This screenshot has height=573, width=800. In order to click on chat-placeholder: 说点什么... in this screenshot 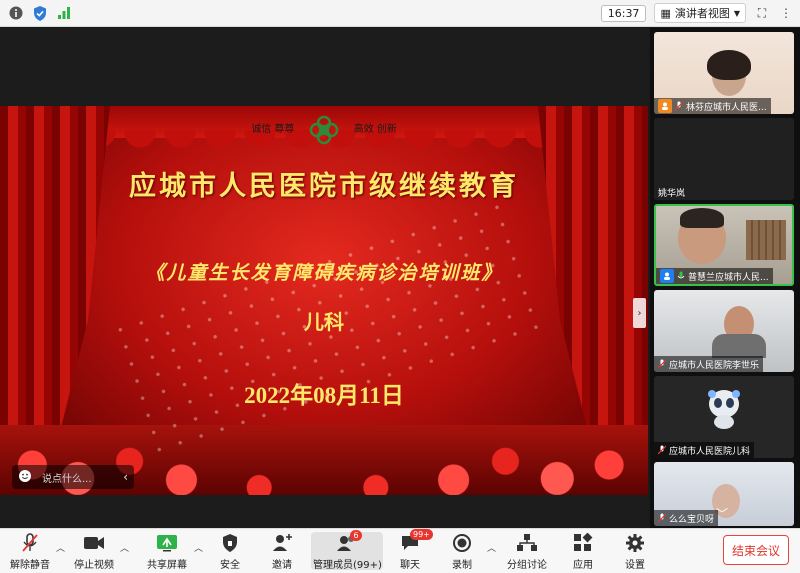, I will do `click(67, 479)`.